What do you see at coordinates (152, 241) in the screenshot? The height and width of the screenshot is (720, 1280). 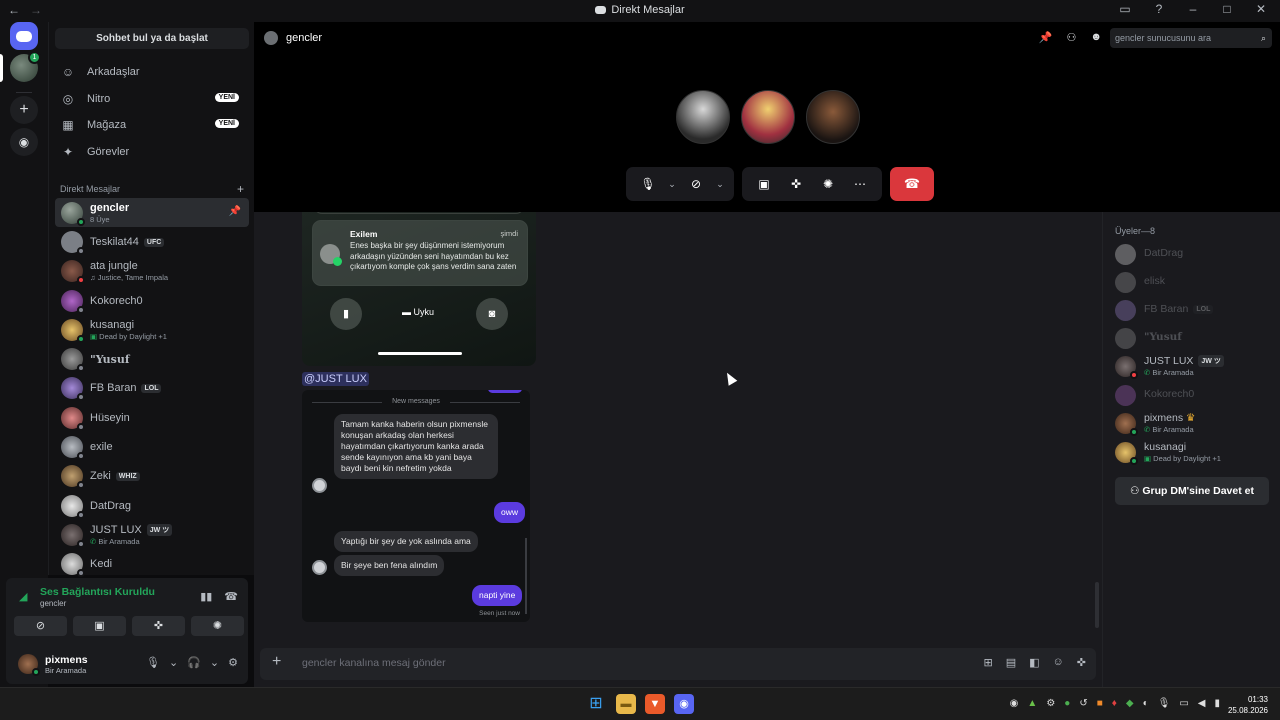 I see `dm-item: Teskilat44 UFC` at bounding box center [152, 241].